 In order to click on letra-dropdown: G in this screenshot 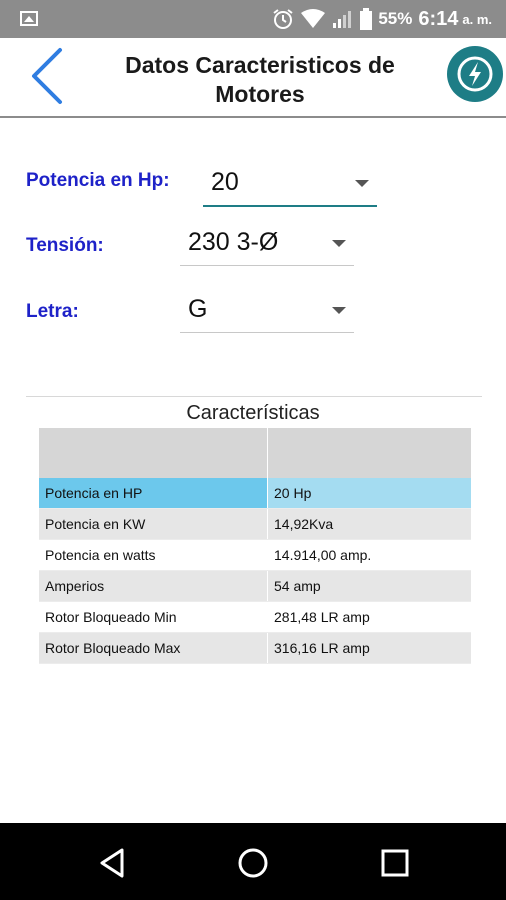, I will do `click(267, 307)`.